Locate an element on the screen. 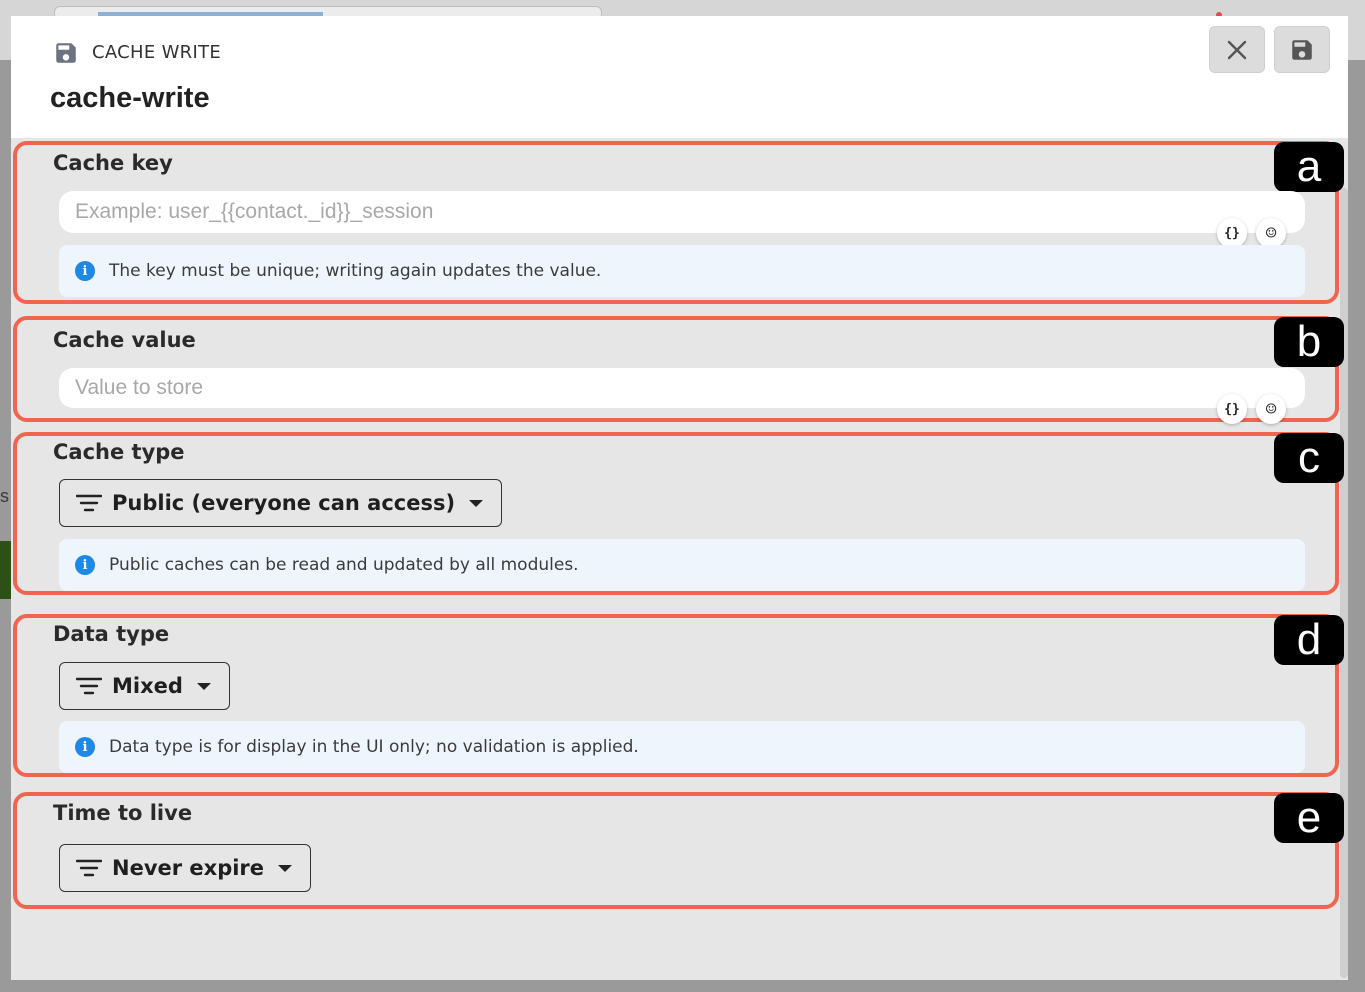 This screenshot has height=992, width=1365. modal-scrollbar is located at coordinates (1344, 583).